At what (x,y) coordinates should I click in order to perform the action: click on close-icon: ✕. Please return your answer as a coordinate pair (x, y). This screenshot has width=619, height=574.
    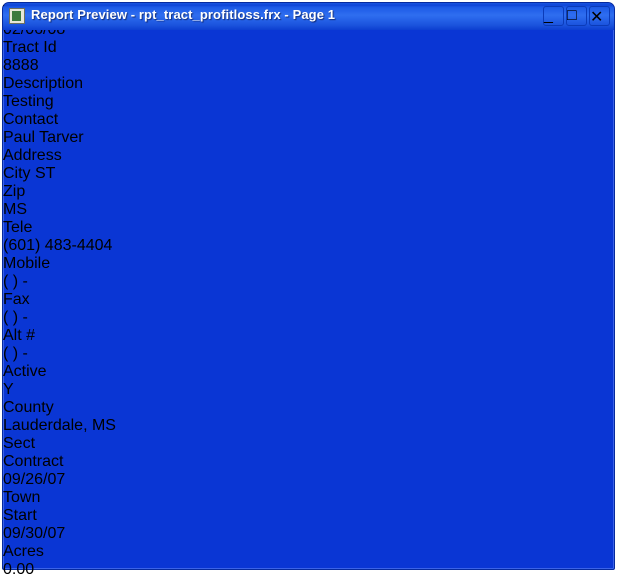
    Looking at the image, I should click on (597, 17).